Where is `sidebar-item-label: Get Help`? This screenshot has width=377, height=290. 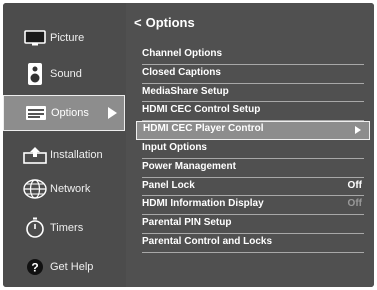 sidebar-item-label: Get Help is located at coordinates (72, 267).